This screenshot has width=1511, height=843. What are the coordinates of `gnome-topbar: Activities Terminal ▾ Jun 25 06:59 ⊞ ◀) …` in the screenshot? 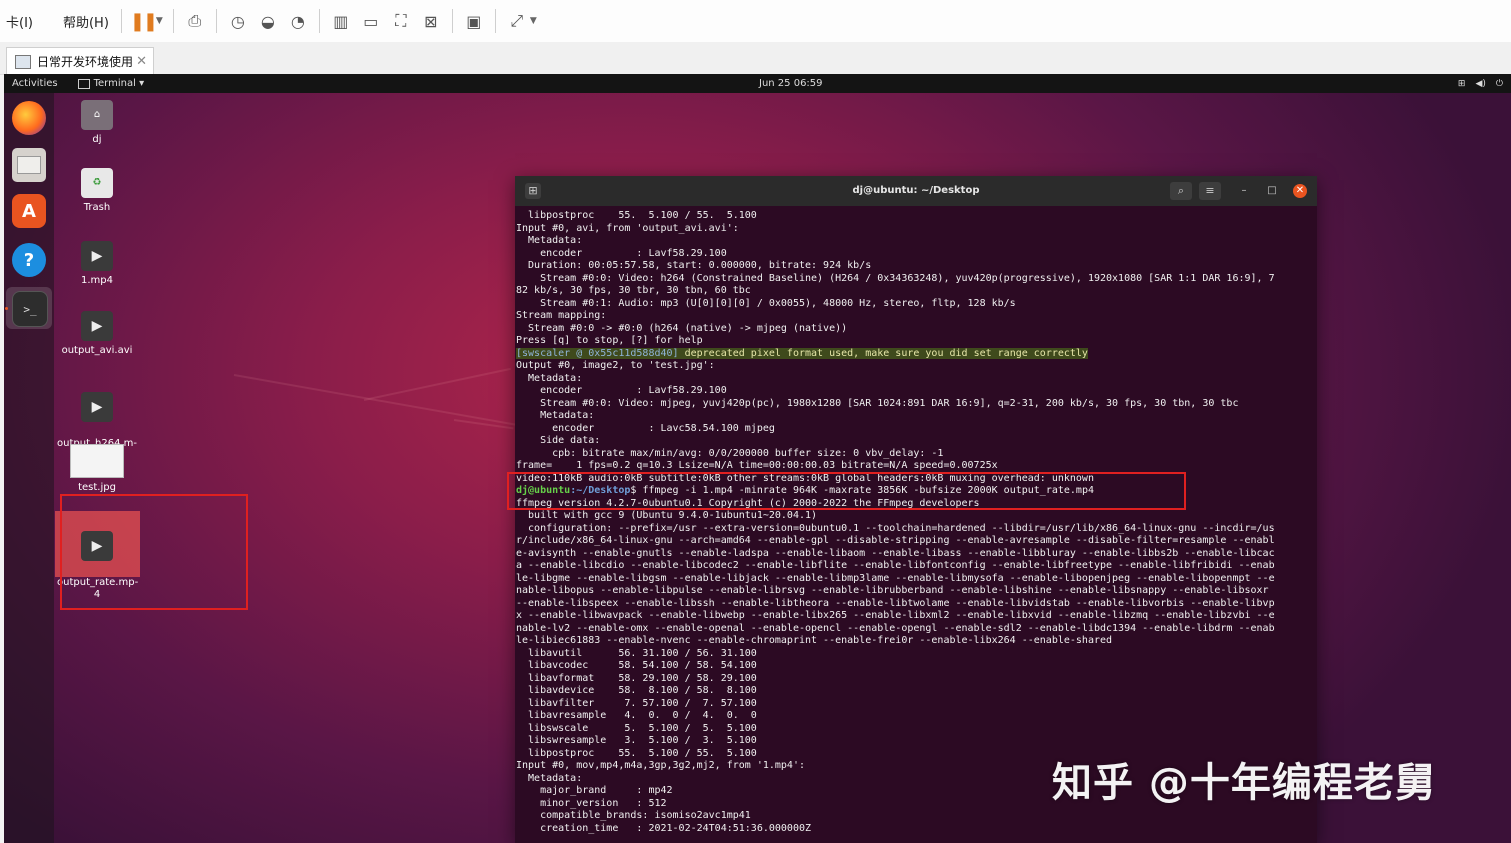 It's located at (757, 83).